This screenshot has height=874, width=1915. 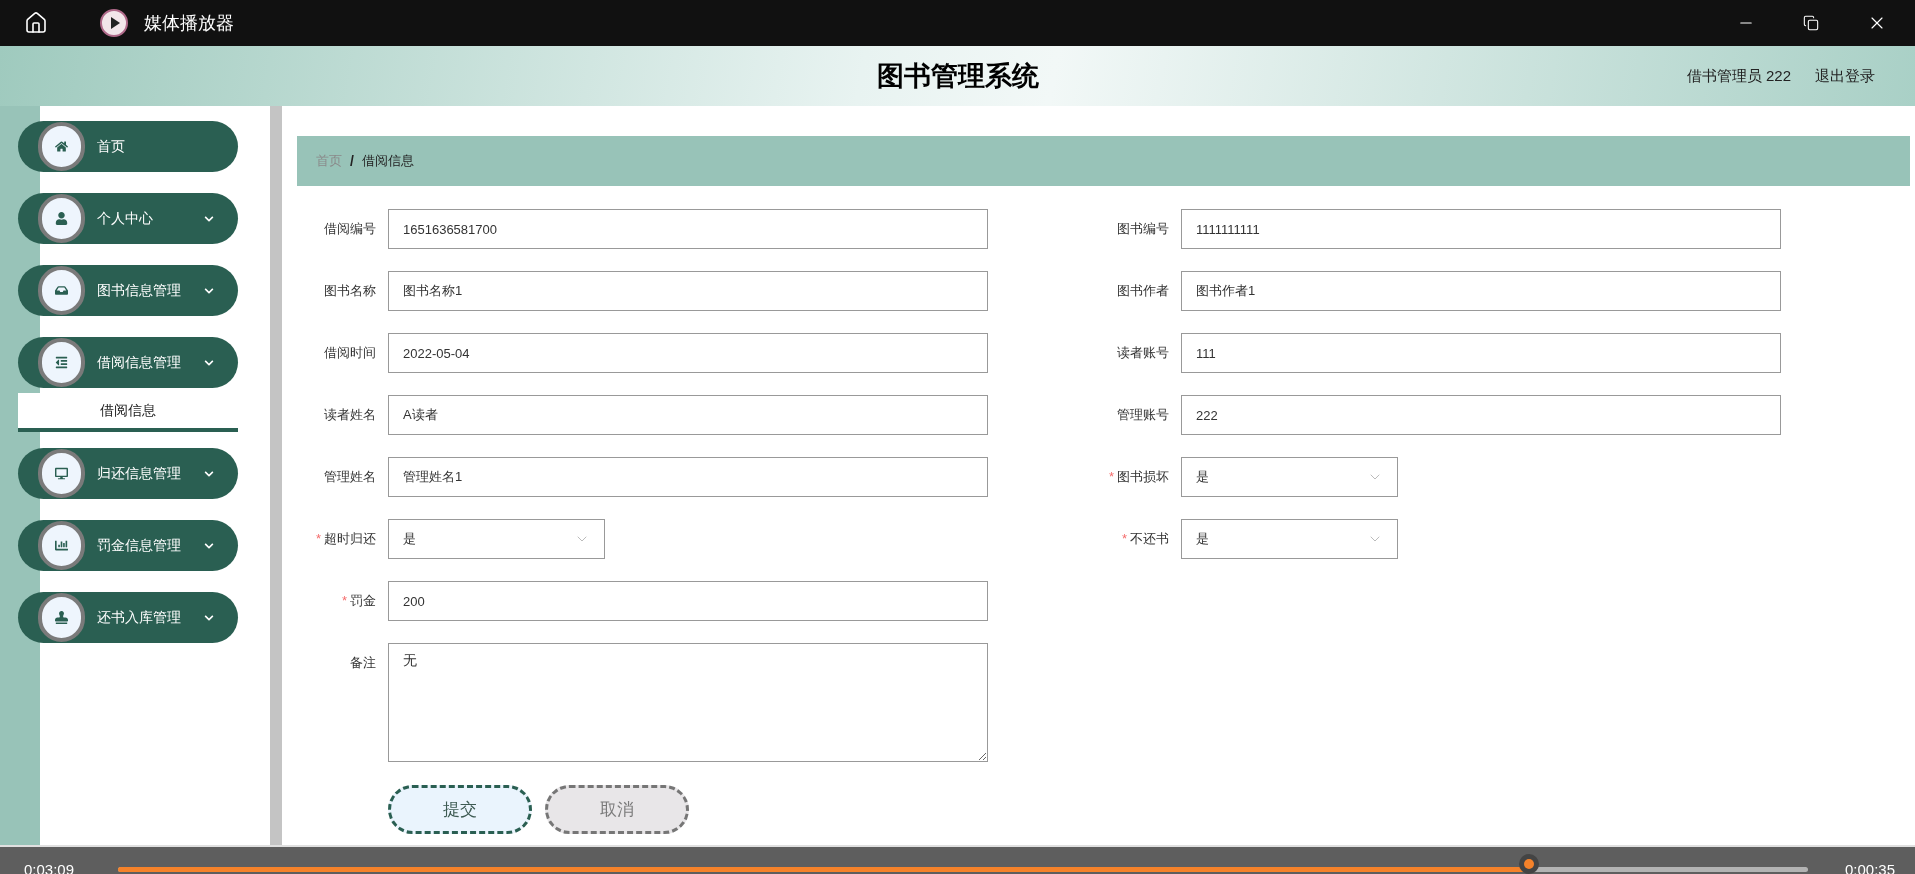 I want to click on cancel-button: 取消, so click(x=617, y=809).